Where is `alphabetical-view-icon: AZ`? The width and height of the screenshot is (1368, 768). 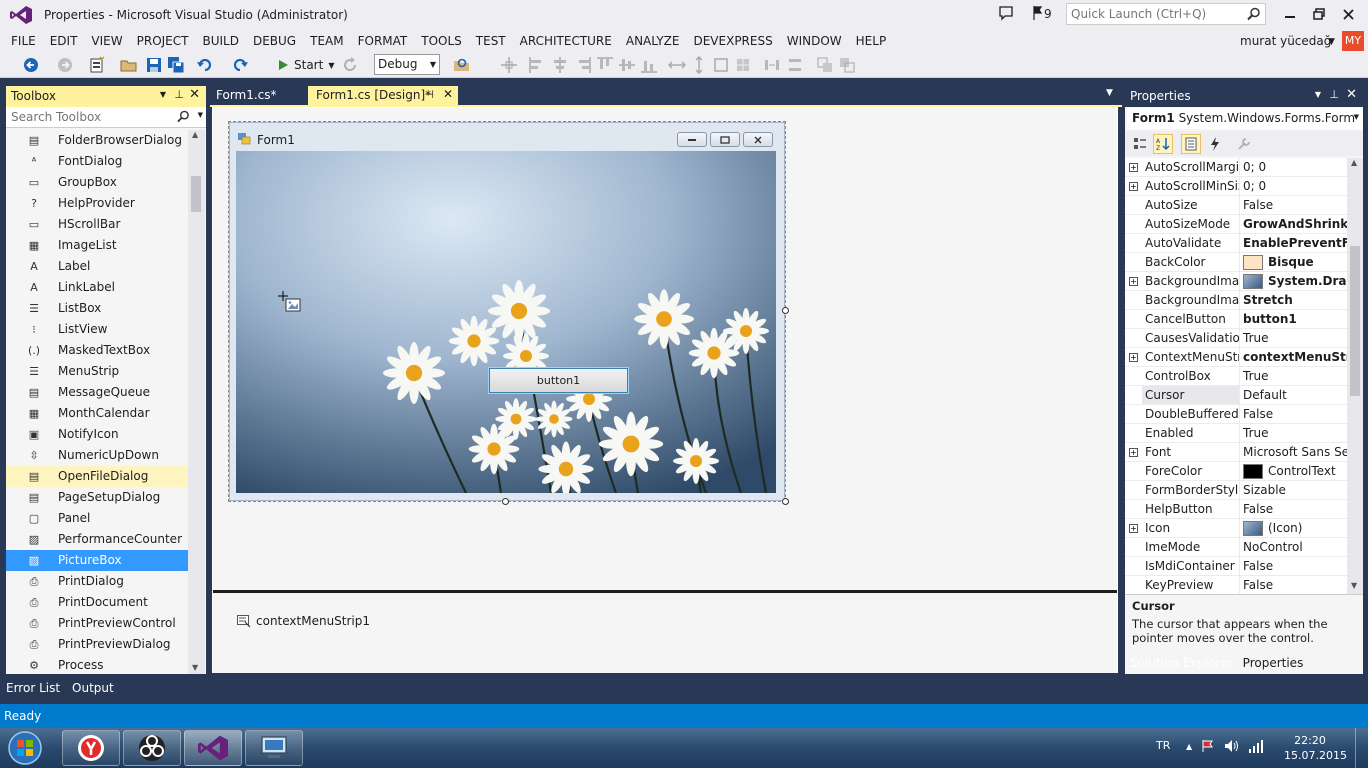 alphabetical-view-icon: AZ is located at coordinates (1163, 144).